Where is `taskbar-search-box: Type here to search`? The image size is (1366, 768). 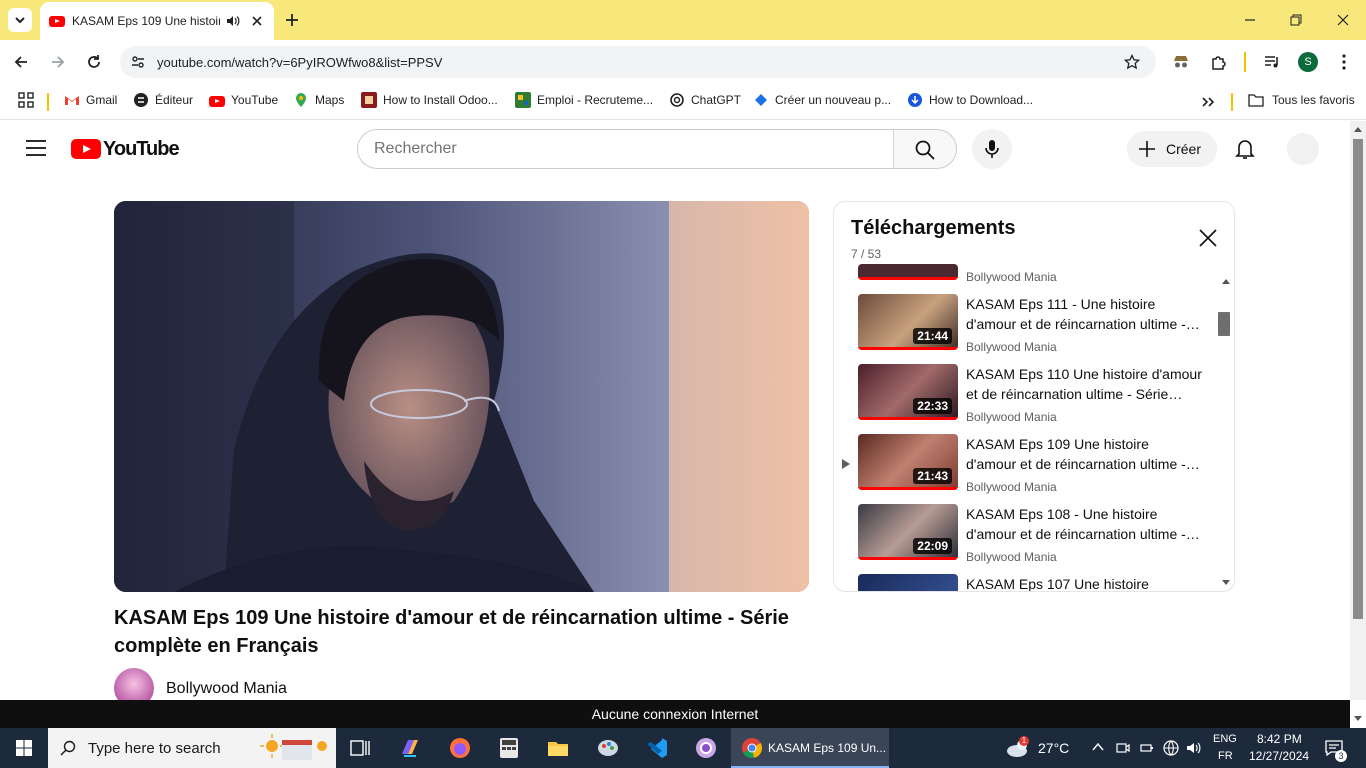 taskbar-search-box: Type here to search is located at coordinates (192, 748).